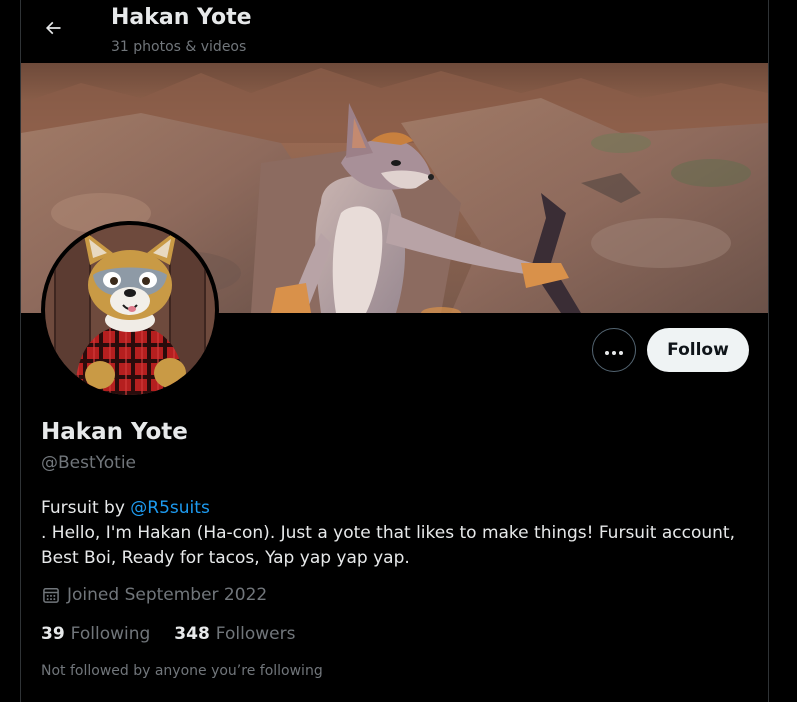 The image size is (797, 702). I want to click on followers-link: 348 Followers, so click(234, 634).